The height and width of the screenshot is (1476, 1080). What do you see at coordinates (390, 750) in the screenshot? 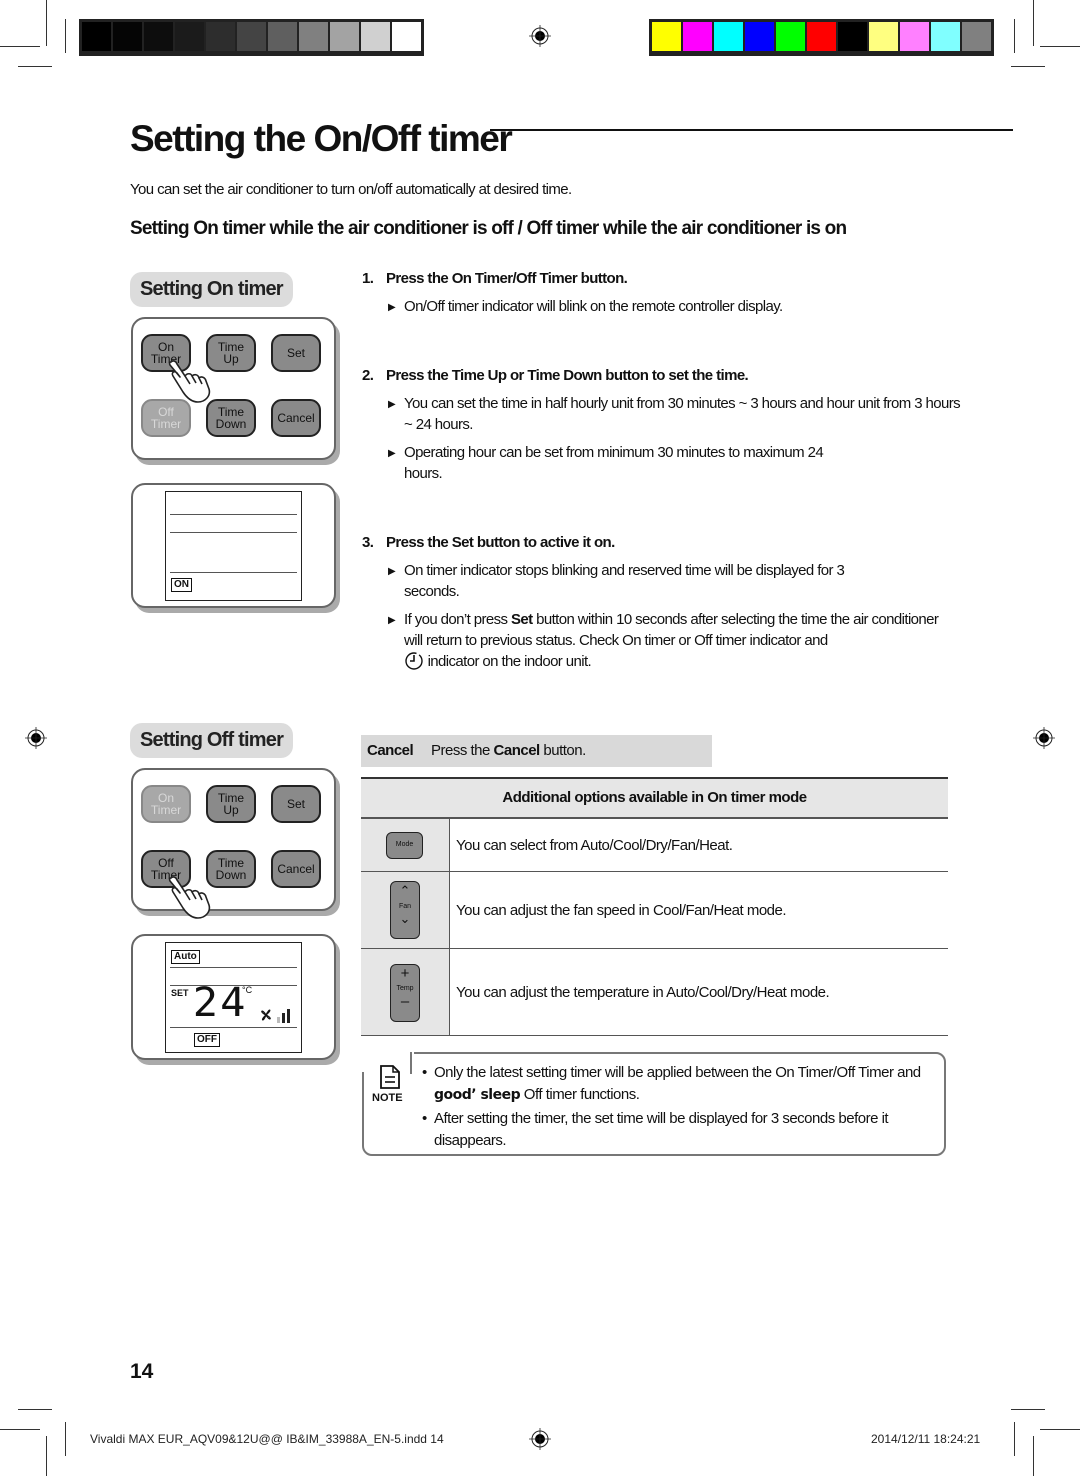
I see `cancel-label: Cancel` at bounding box center [390, 750].